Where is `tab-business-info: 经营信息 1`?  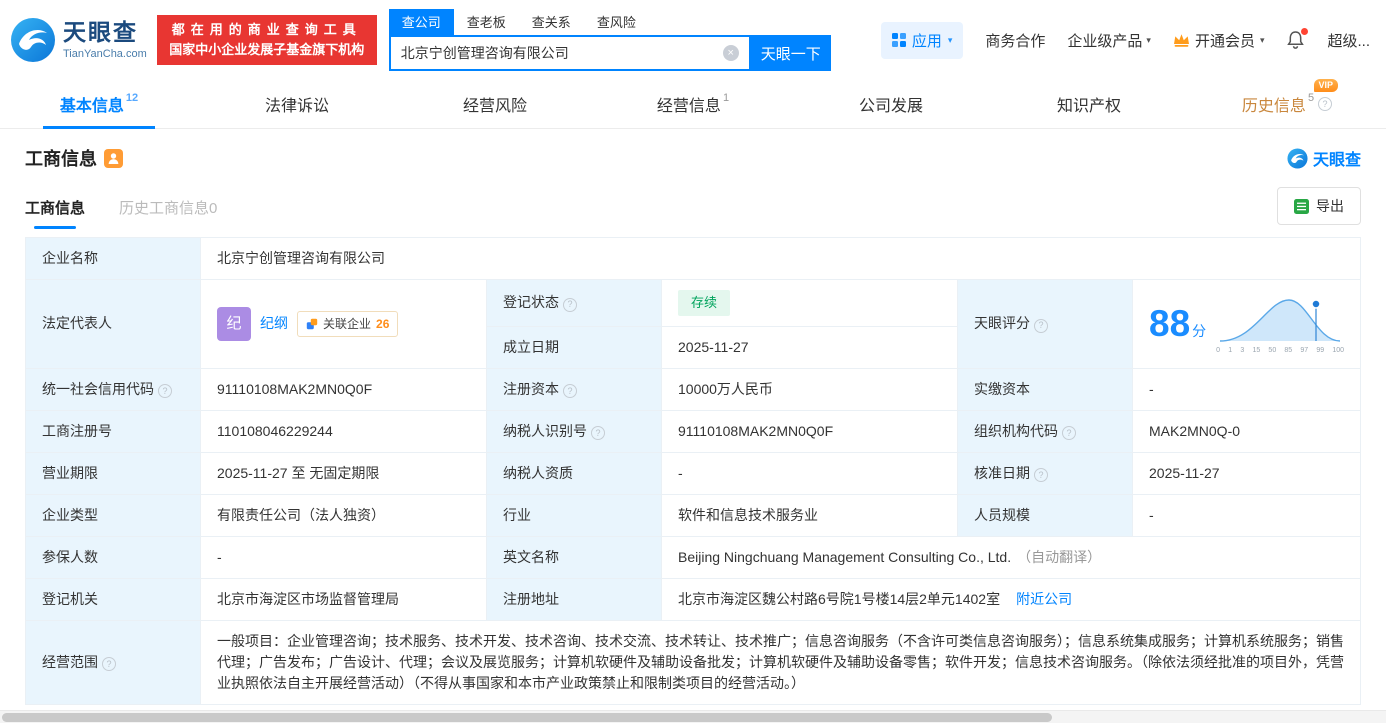
tab-business-info: 经营信息 1 is located at coordinates (693, 104).